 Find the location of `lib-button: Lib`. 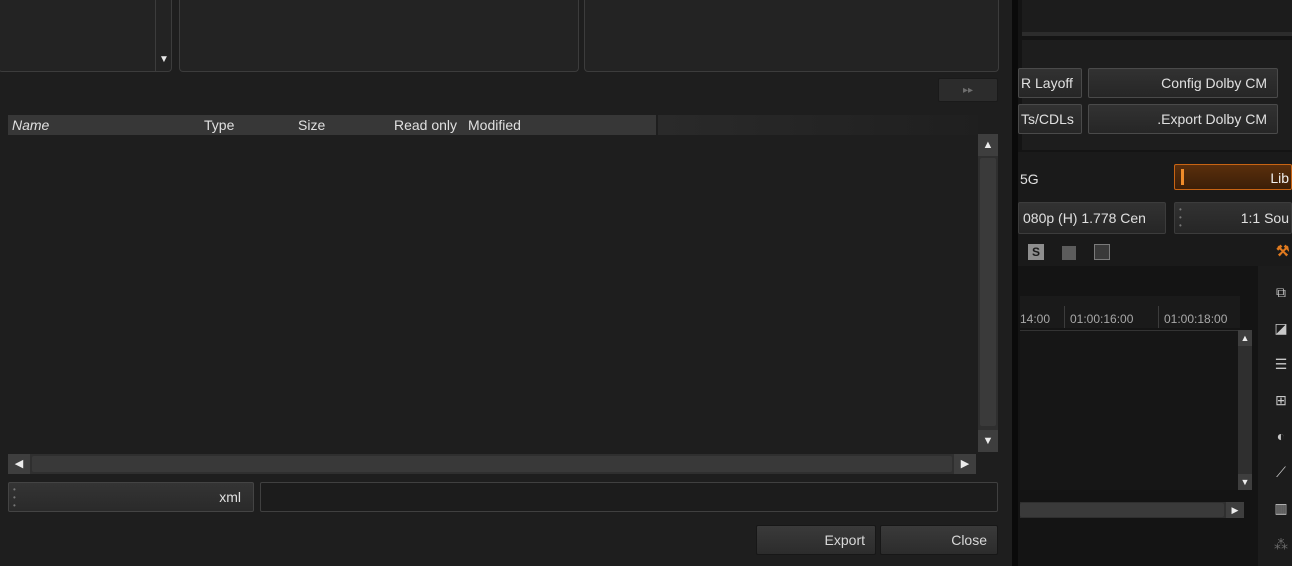

lib-button: Lib is located at coordinates (1233, 177).